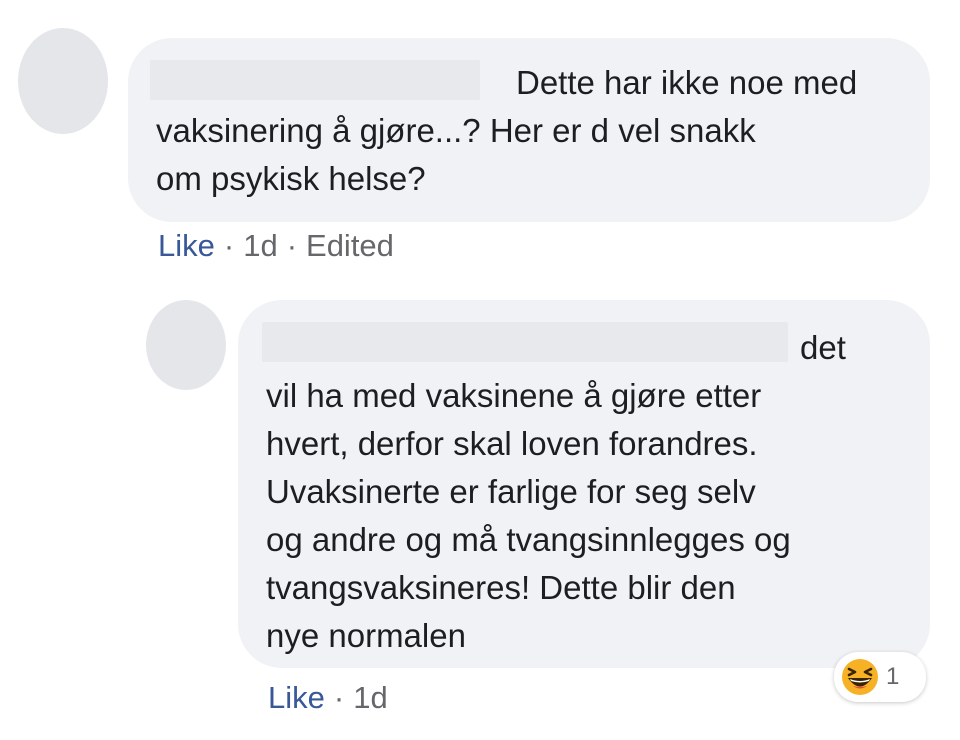 The width and height of the screenshot is (960, 740). Describe the element at coordinates (63, 81) in the screenshot. I see `commenter-avatar` at that location.